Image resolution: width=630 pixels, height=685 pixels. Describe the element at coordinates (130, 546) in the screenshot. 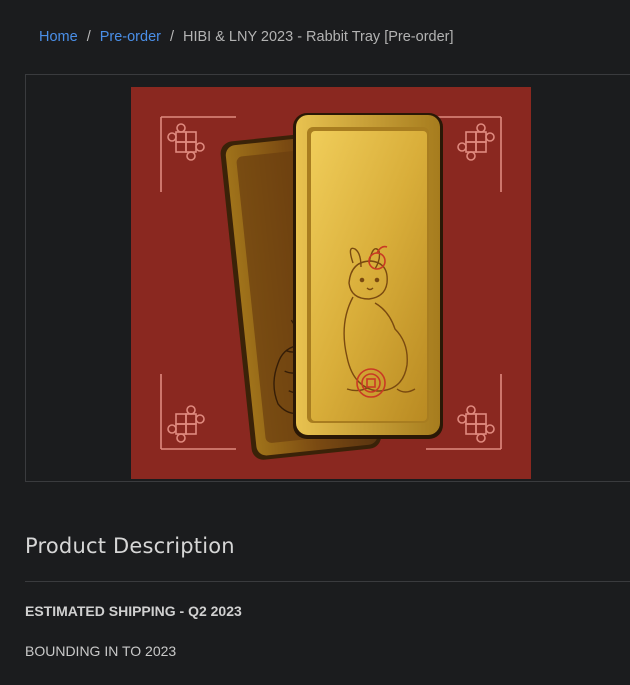

I see `product-description-title: Product Description` at that location.